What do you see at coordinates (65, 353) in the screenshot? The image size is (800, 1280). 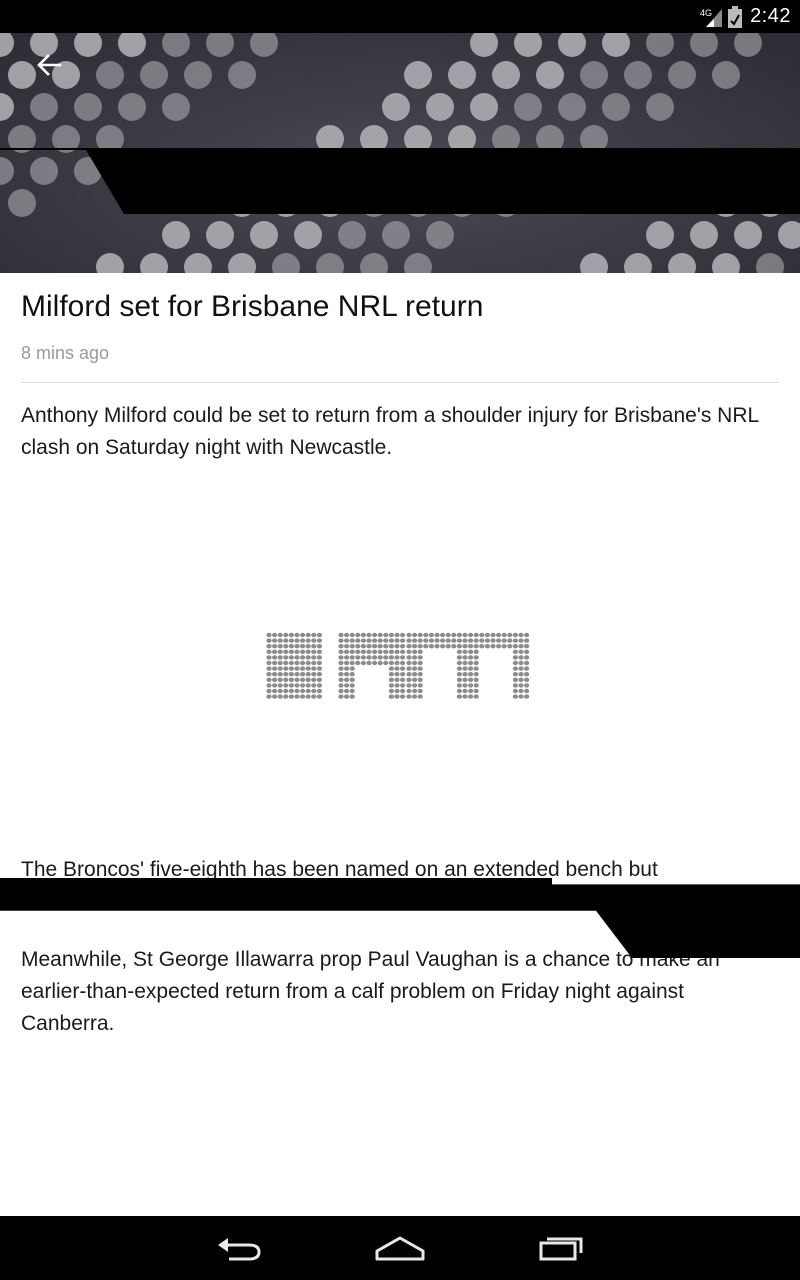 I see `article-timestamp: 8 mins ago` at bounding box center [65, 353].